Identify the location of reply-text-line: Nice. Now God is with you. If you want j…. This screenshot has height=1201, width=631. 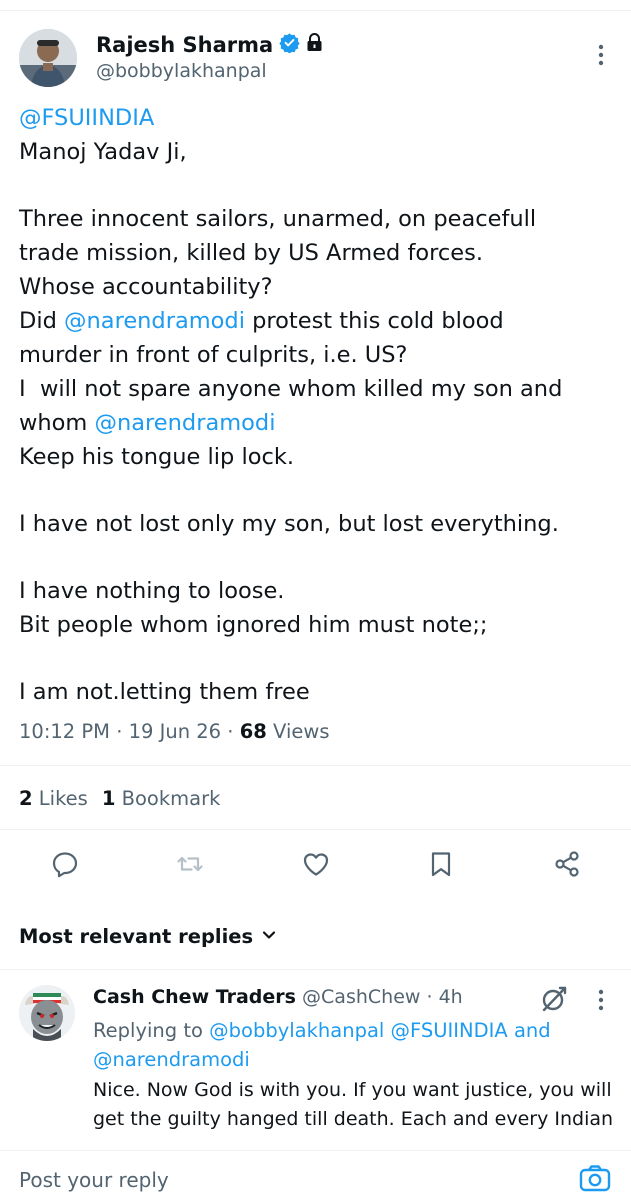
(352, 1090).